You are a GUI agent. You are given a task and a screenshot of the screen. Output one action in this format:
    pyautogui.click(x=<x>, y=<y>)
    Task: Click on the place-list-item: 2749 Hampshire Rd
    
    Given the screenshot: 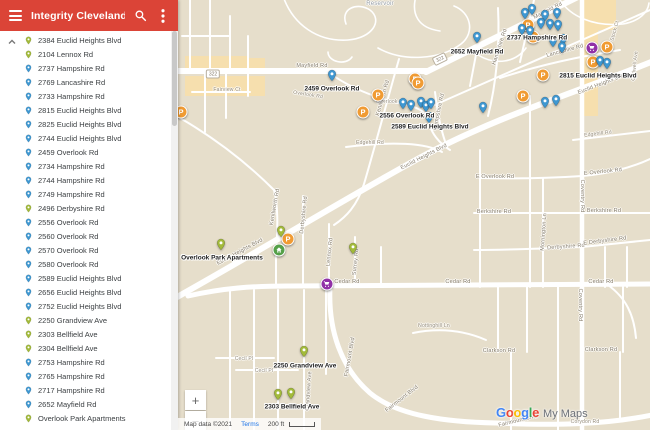 What is the action you would take?
    pyautogui.click(x=85, y=194)
    